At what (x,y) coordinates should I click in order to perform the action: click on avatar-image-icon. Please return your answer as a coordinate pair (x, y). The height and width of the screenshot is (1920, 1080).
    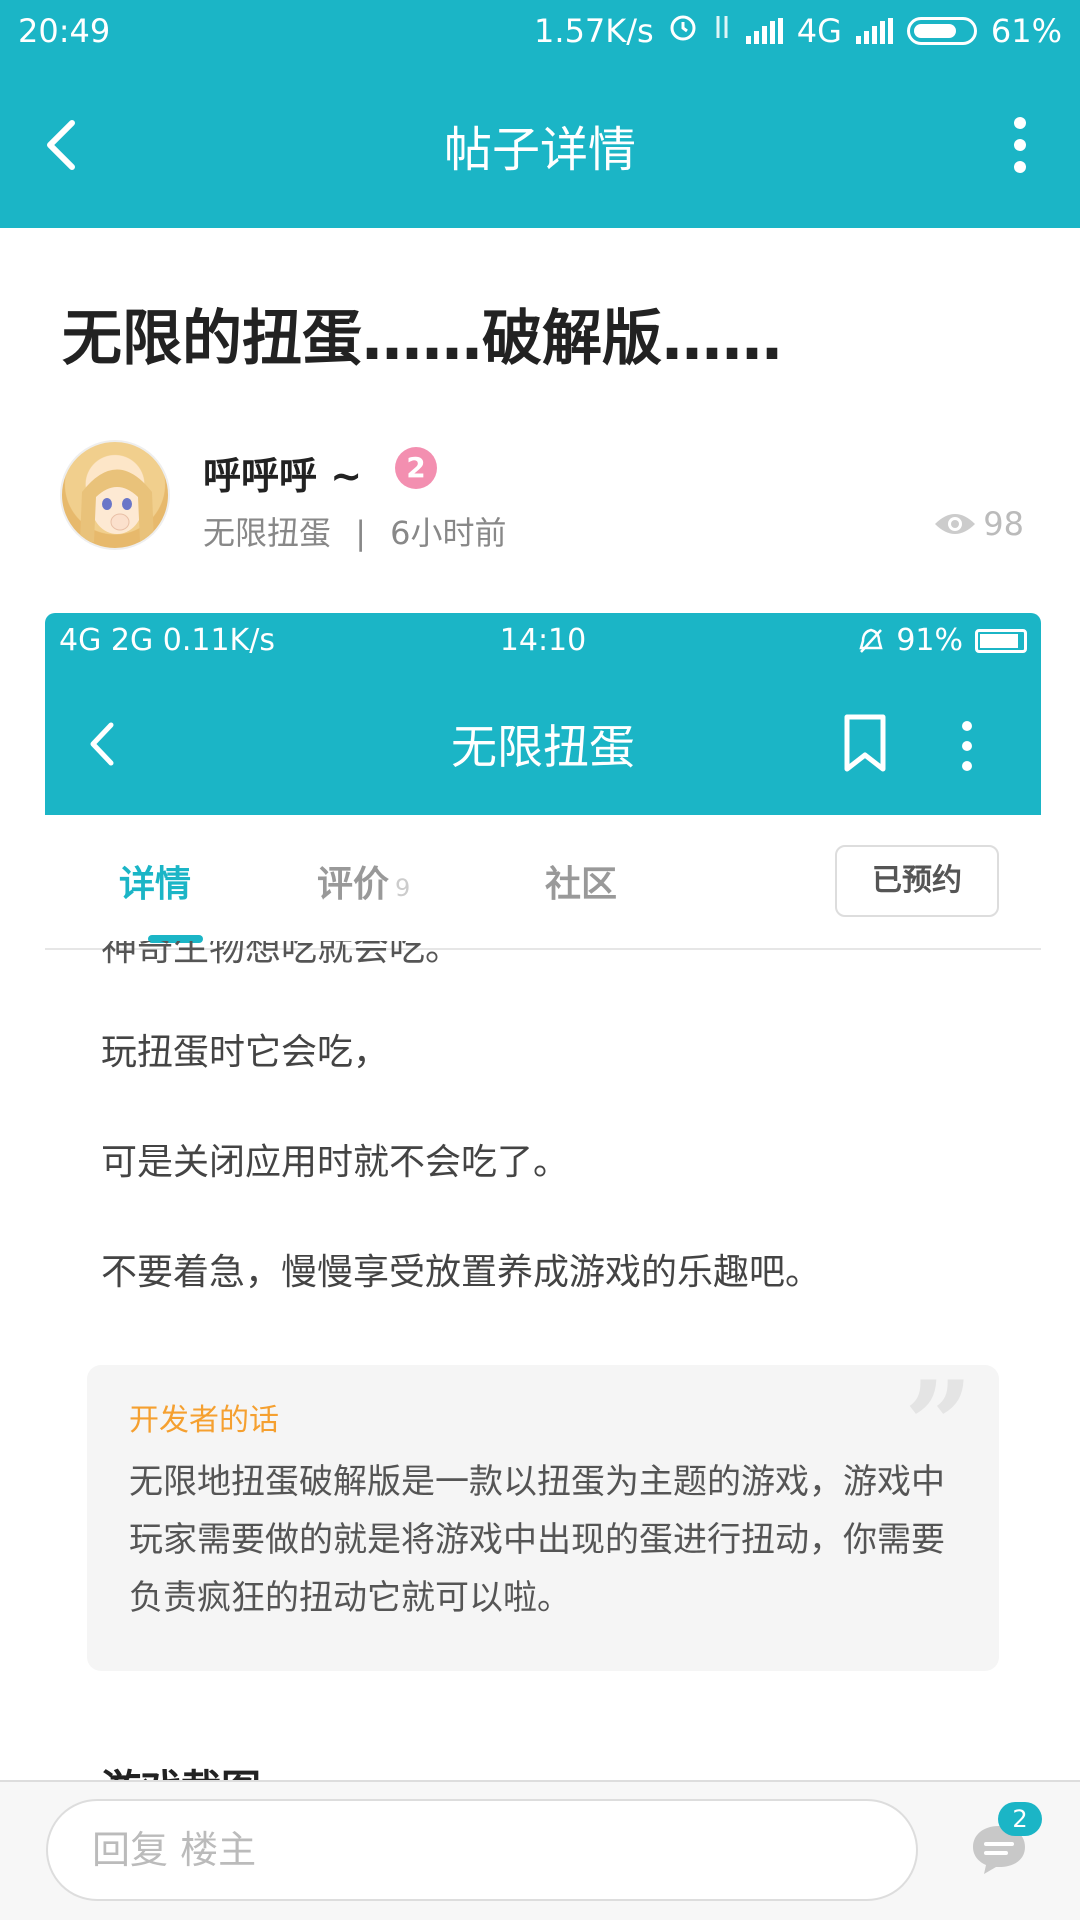
    Looking at the image, I should click on (117, 505).